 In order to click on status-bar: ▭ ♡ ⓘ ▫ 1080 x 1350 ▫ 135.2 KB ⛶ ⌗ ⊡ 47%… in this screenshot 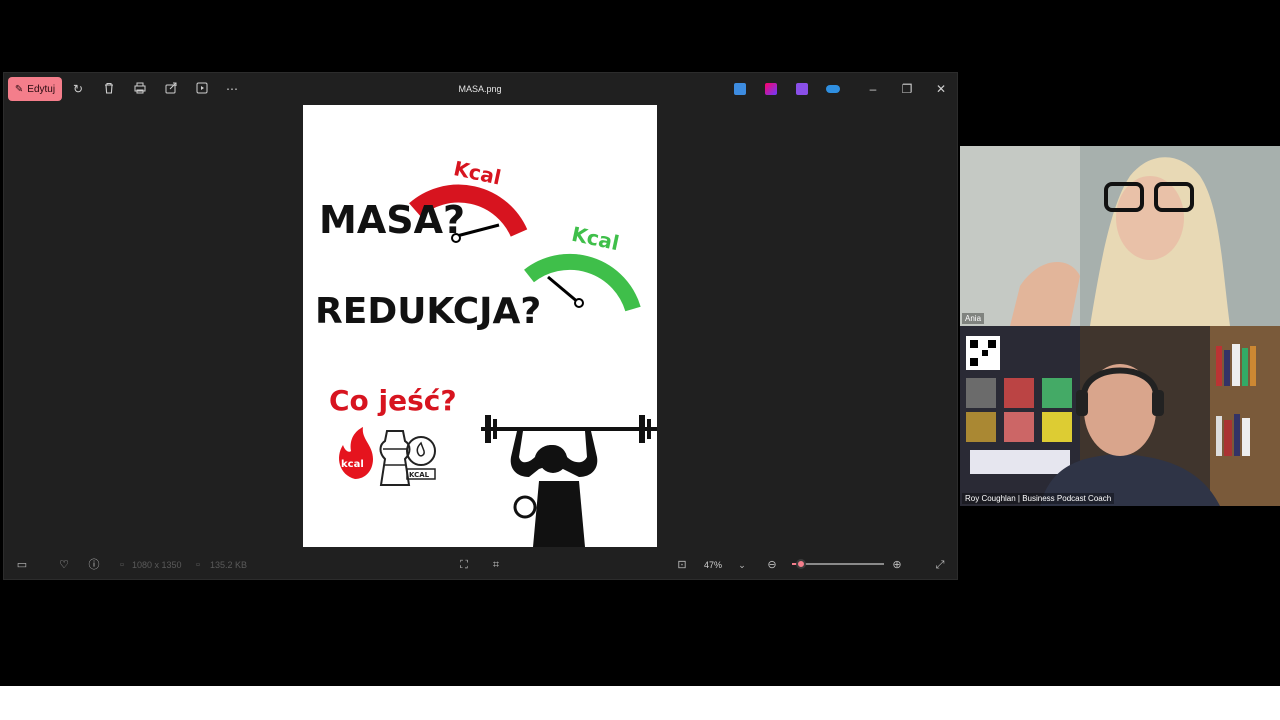, I will do `click(480, 565)`.